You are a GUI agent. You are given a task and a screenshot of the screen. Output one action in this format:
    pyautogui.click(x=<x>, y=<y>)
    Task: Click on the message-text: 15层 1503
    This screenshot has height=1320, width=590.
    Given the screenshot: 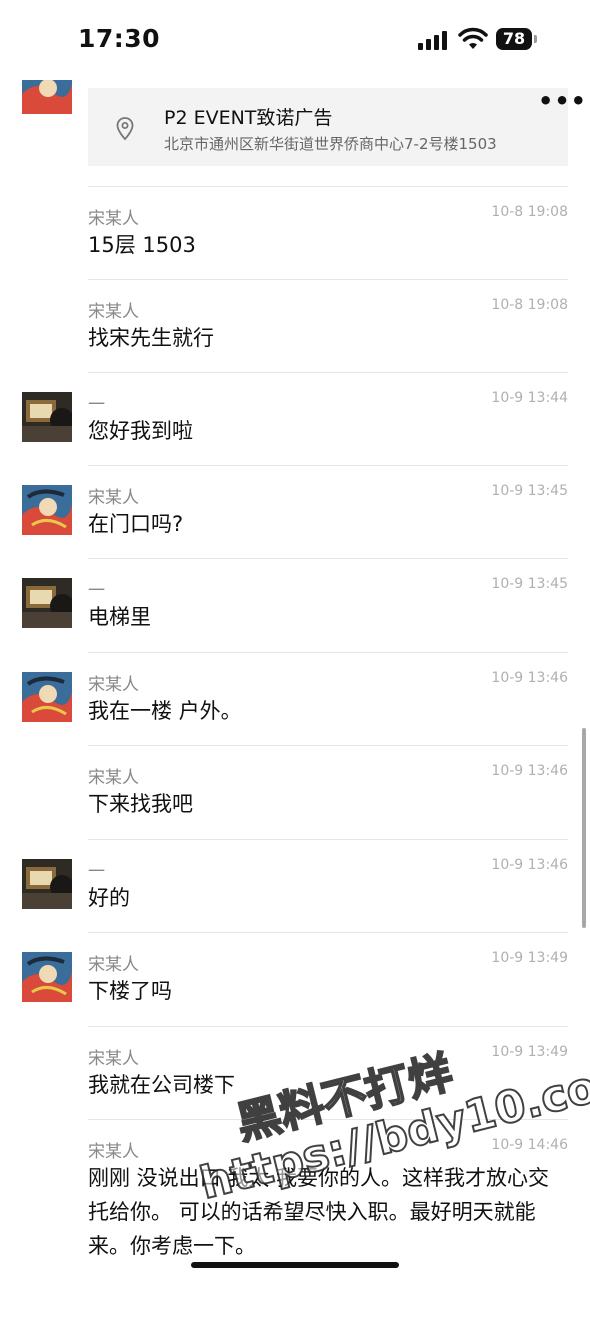 What is the action you would take?
    pyautogui.click(x=142, y=245)
    